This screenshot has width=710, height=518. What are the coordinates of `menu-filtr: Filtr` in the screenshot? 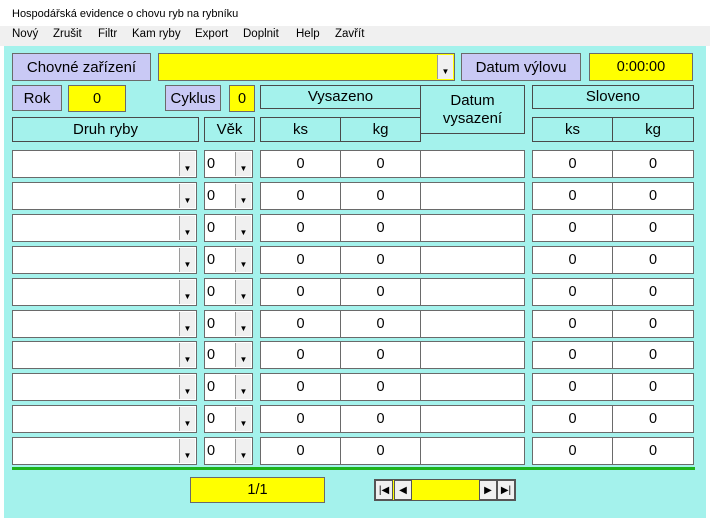 It's located at (107, 34).